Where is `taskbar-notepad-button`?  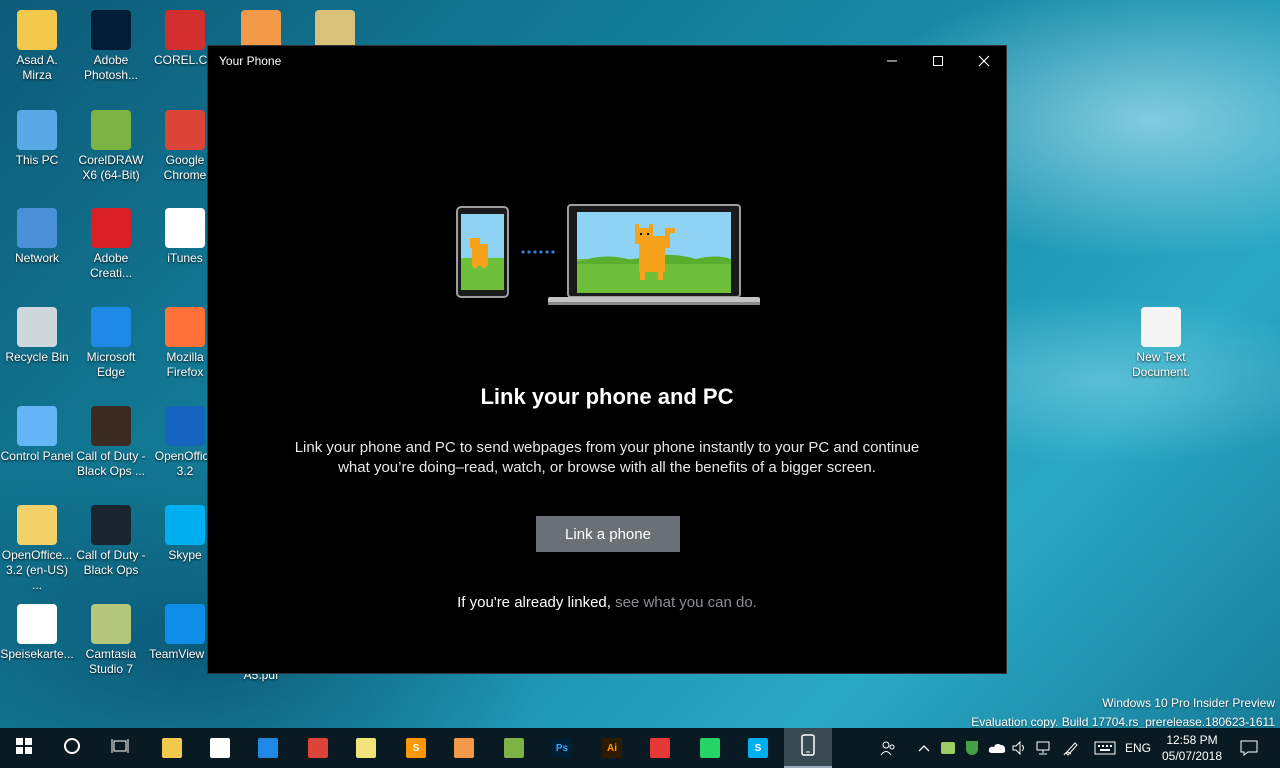
taskbar-notepad-button is located at coordinates (366, 748).